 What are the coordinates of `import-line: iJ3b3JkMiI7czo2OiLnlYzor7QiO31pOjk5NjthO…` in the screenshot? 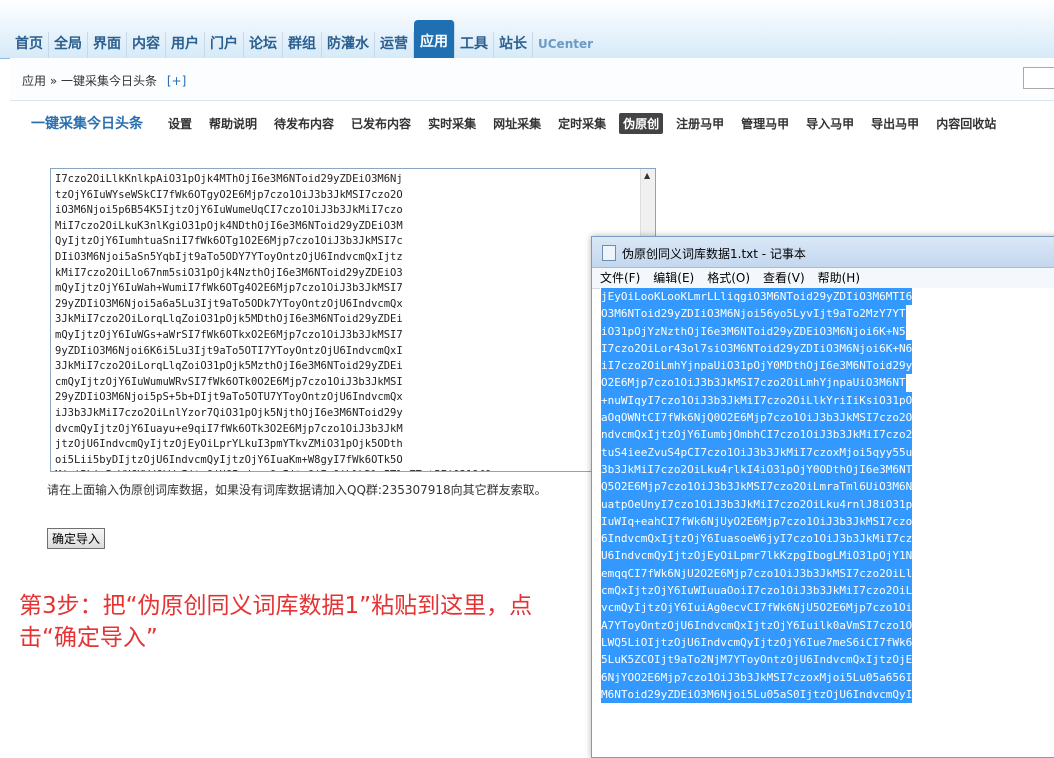 It's located at (229, 412).